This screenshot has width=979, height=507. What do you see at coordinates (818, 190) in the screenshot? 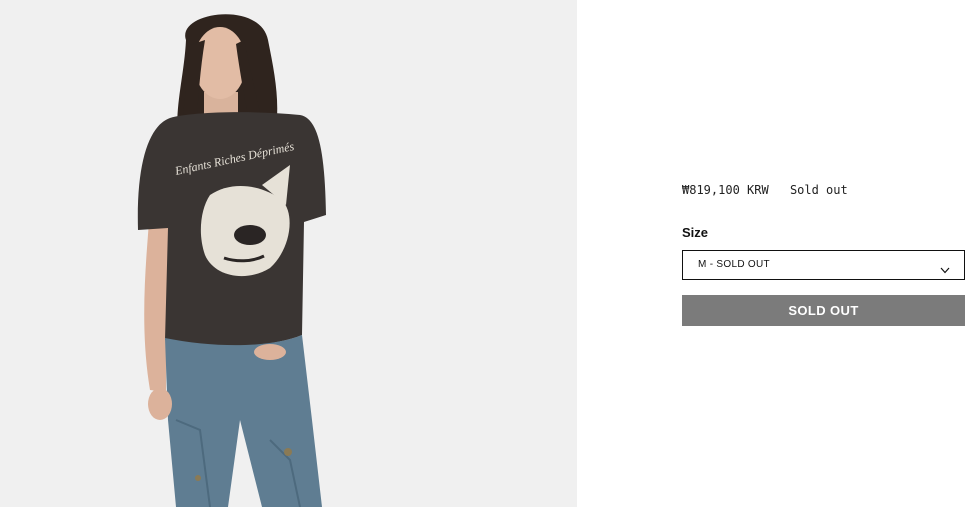
I see `stock-status: Sold out` at bounding box center [818, 190].